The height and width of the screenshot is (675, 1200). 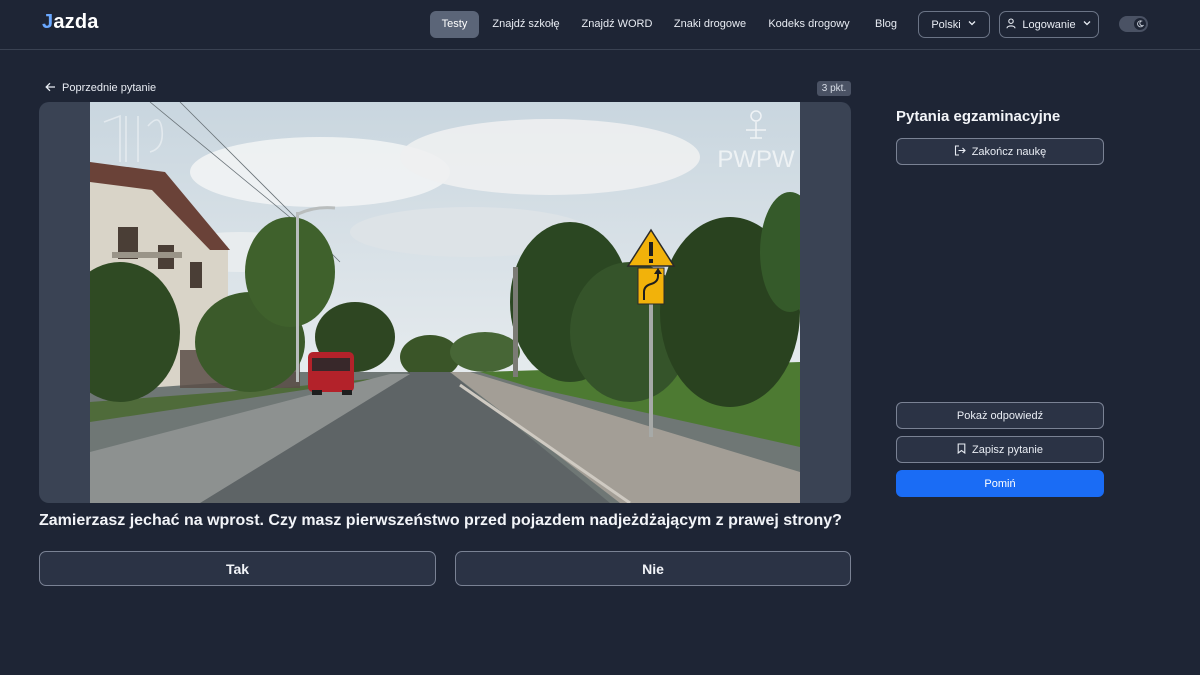 What do you see at coordinates (76, 22) in the screenshot?
I see `logo-text: azda` at bounding box center [76, 22].